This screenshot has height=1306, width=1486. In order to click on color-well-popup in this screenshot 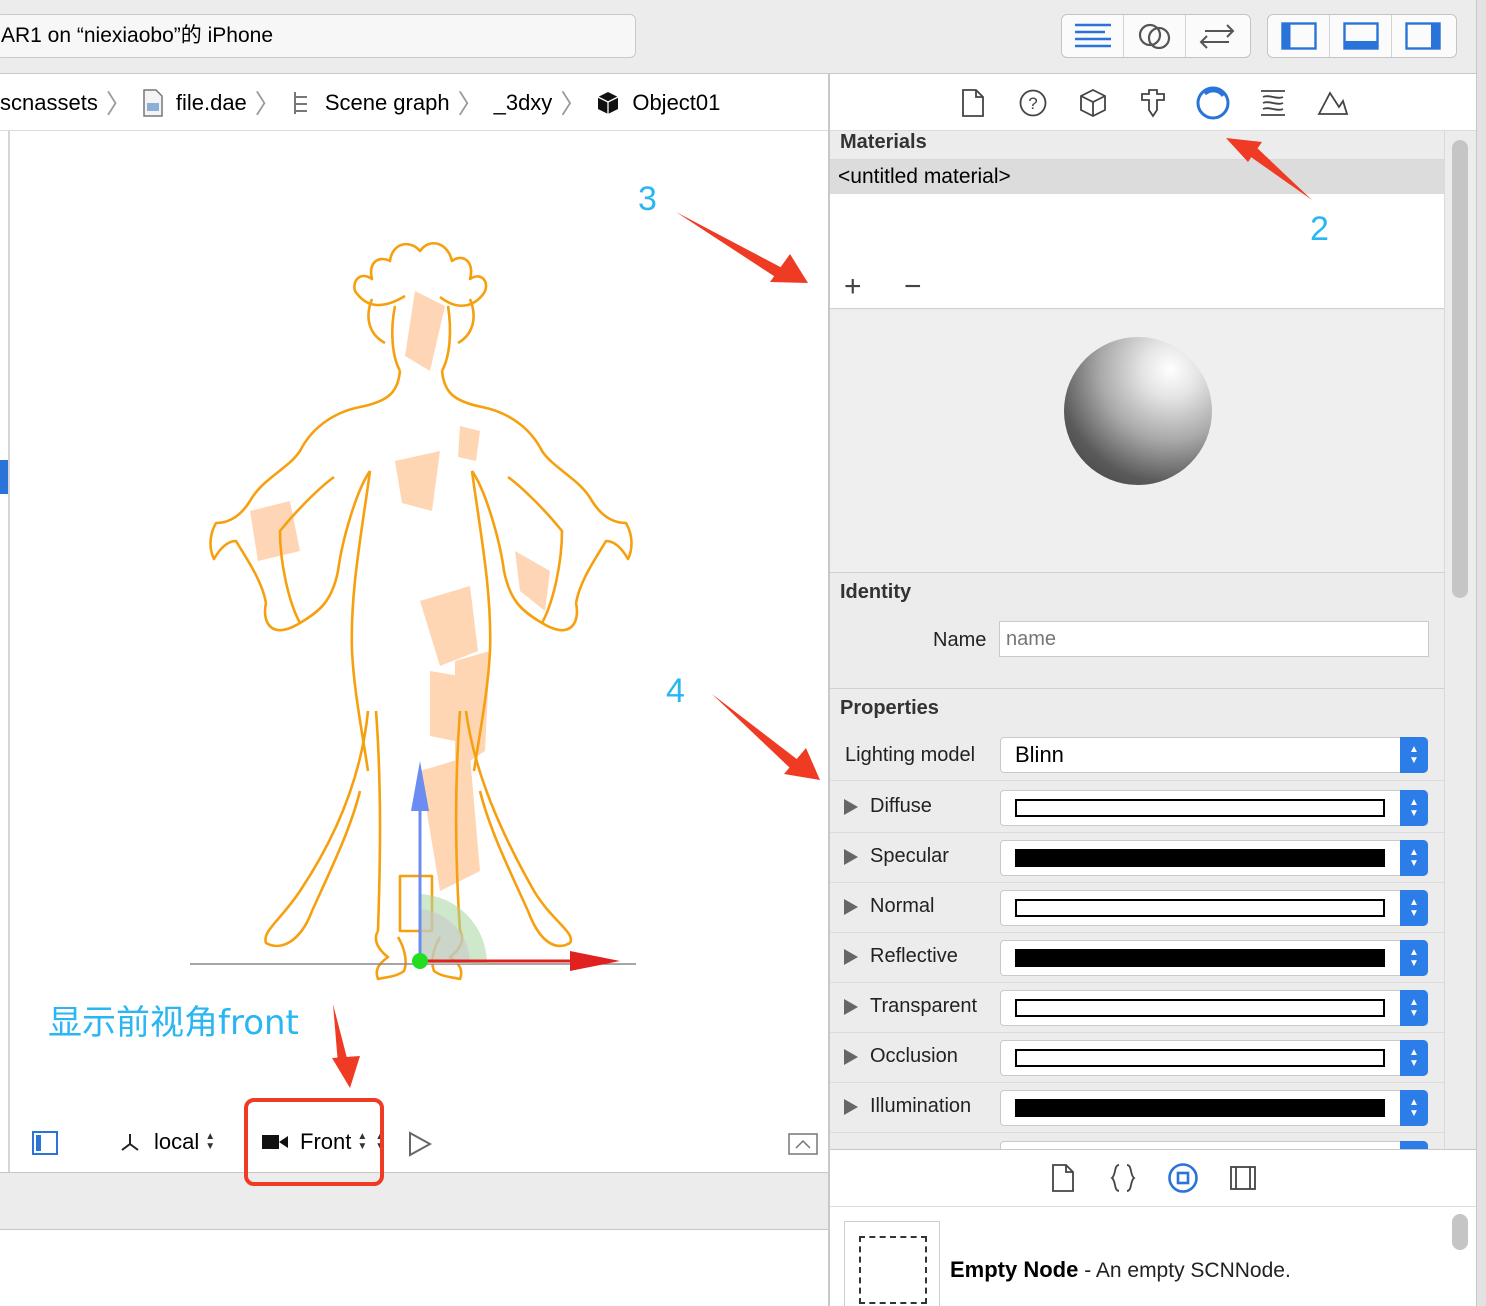, I will do `click(1214, 1145)`.